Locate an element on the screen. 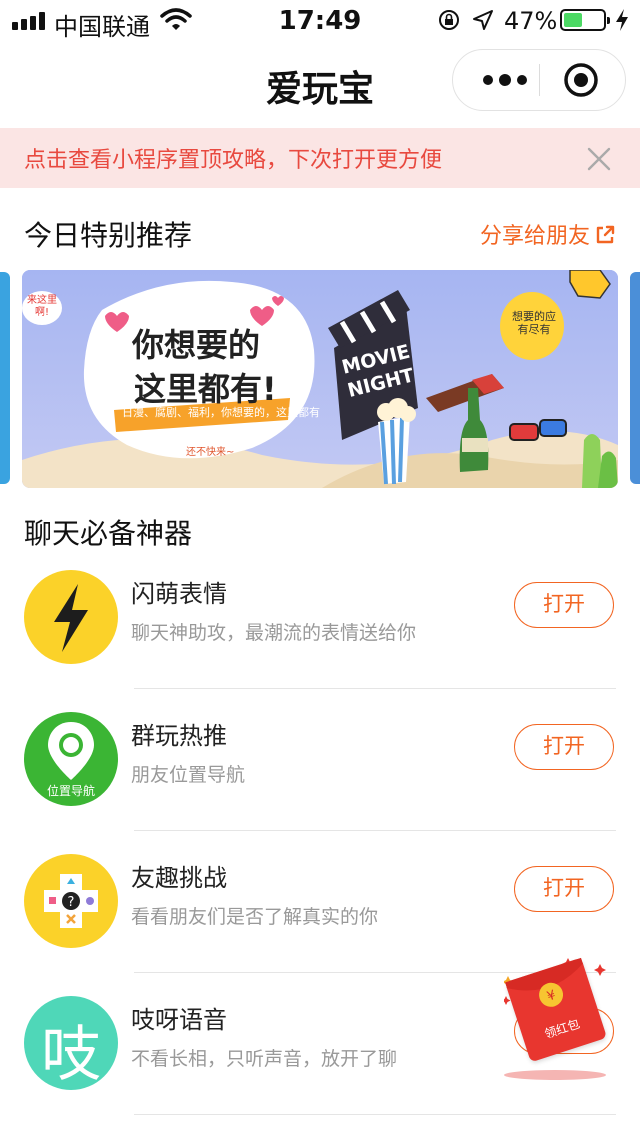 This screenshot has width=640, height=1138. pin-tip-banner: 点击查看小程序置顶攻略，下次打开更方便 is located at coordinates (320, 158).